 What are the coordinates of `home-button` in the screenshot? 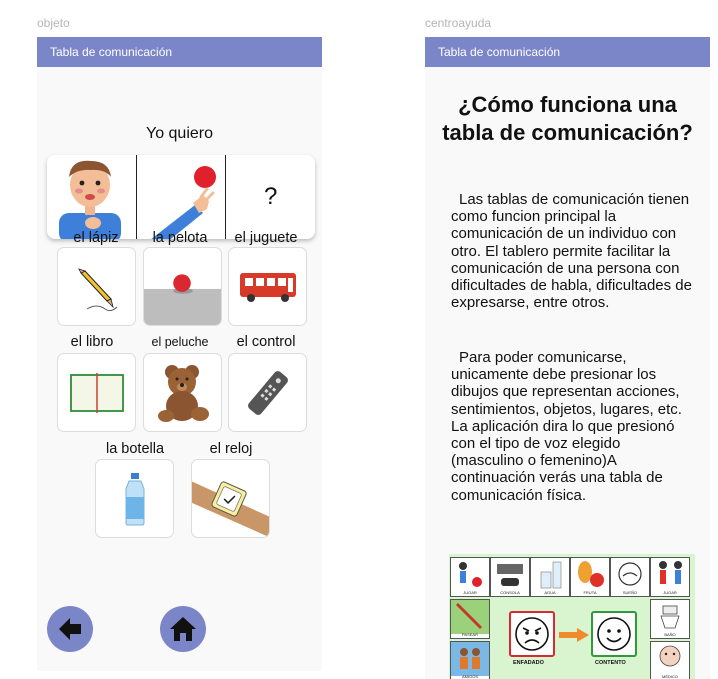 It's located at (183, 629).